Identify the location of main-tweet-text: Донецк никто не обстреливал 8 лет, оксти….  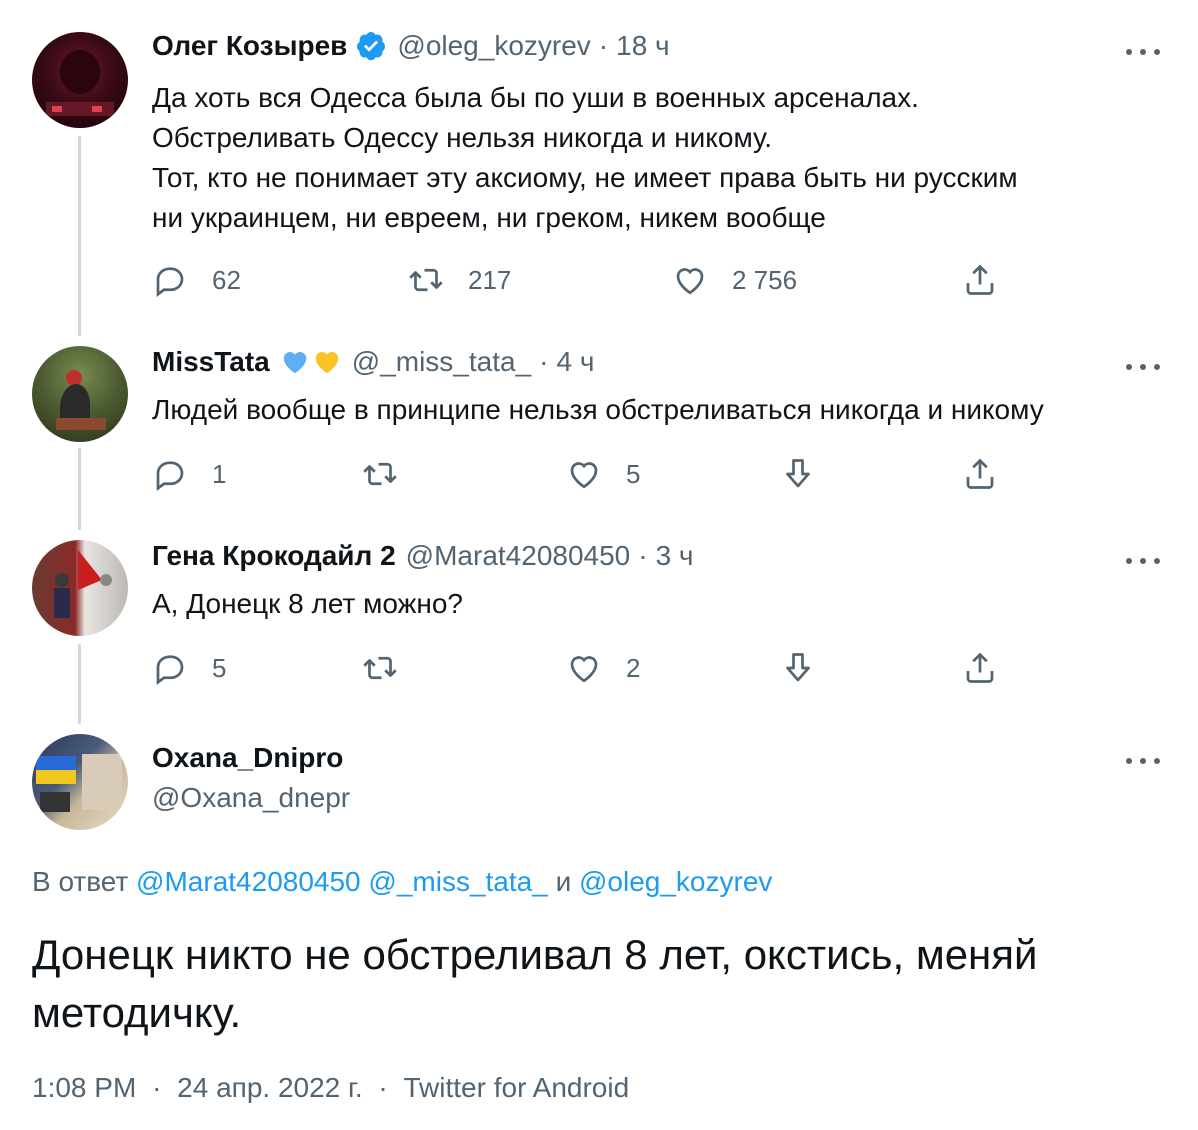
(534, 984).